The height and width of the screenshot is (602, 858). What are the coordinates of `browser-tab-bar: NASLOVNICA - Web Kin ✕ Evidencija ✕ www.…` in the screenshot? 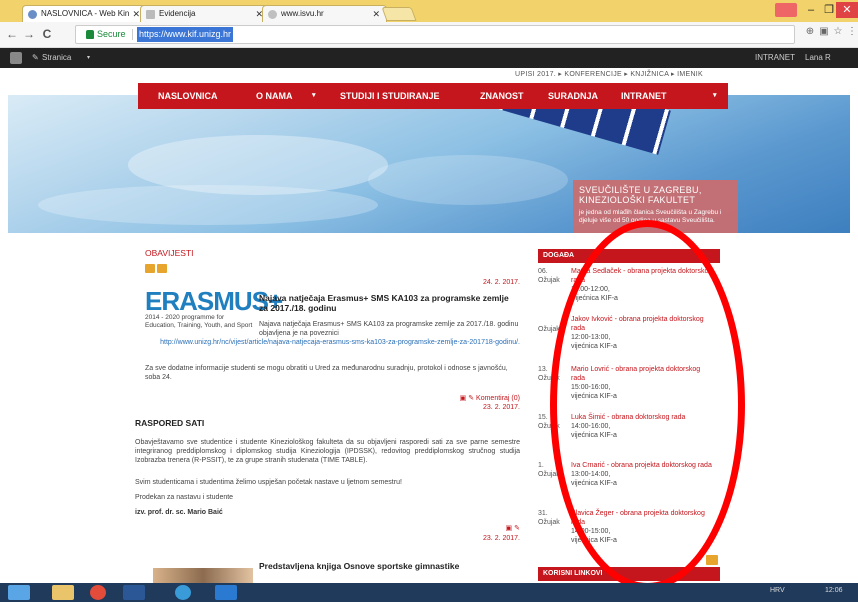 It's located at (429, 11).